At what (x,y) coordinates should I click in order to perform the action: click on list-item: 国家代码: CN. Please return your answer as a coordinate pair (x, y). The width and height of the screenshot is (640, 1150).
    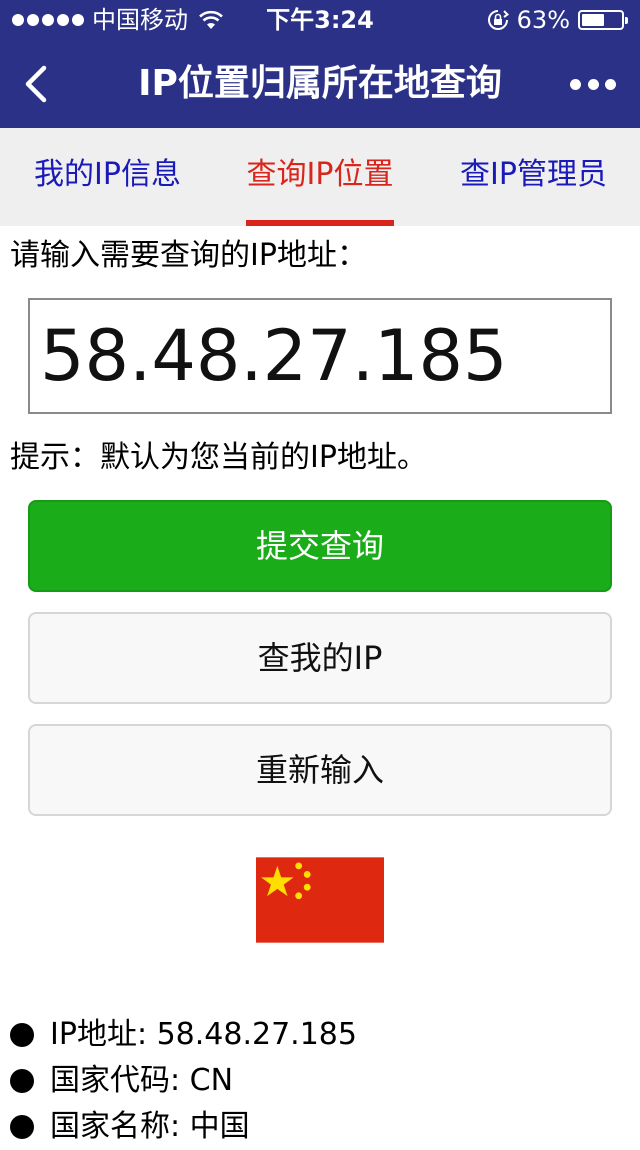
    Looking at the image, I should click on (183, 1081).